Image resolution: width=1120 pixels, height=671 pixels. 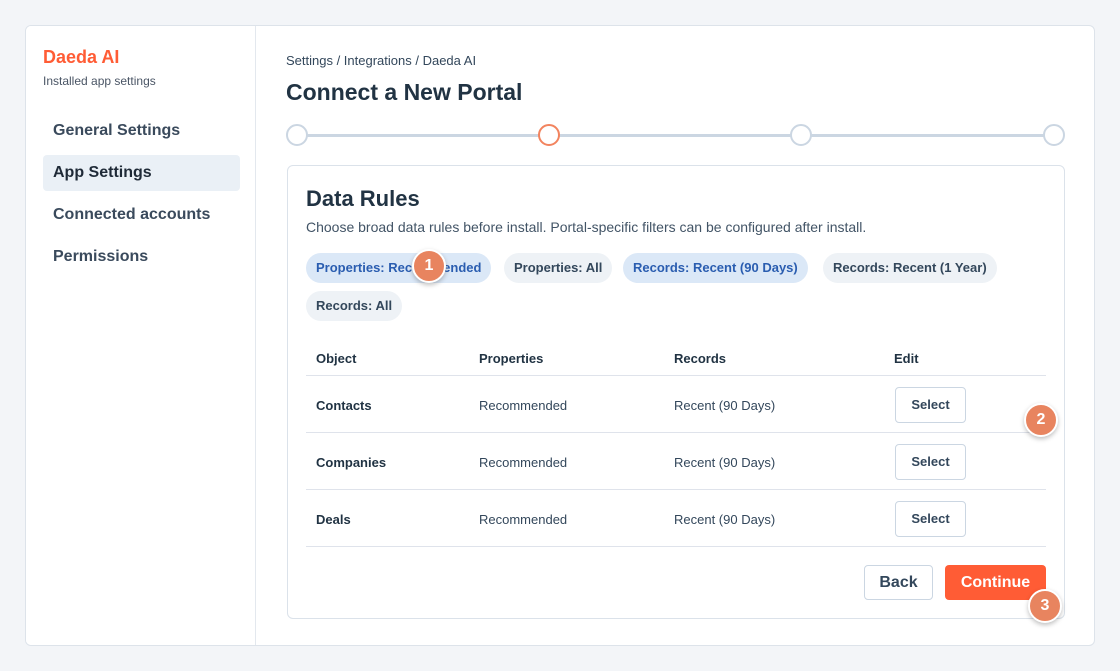 I want to click on chip-records-all: Records: All, so click(x=354, y=306).